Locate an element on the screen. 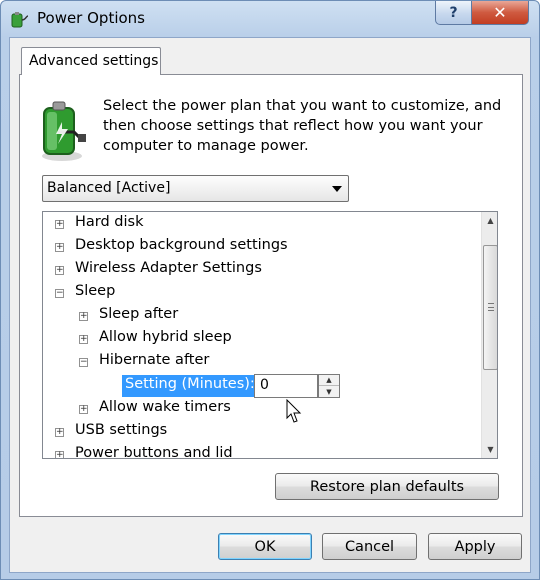 The image size is (540, 580). setting-minutes-label: Setting (Minutes): is located at coordinates (190, 386).